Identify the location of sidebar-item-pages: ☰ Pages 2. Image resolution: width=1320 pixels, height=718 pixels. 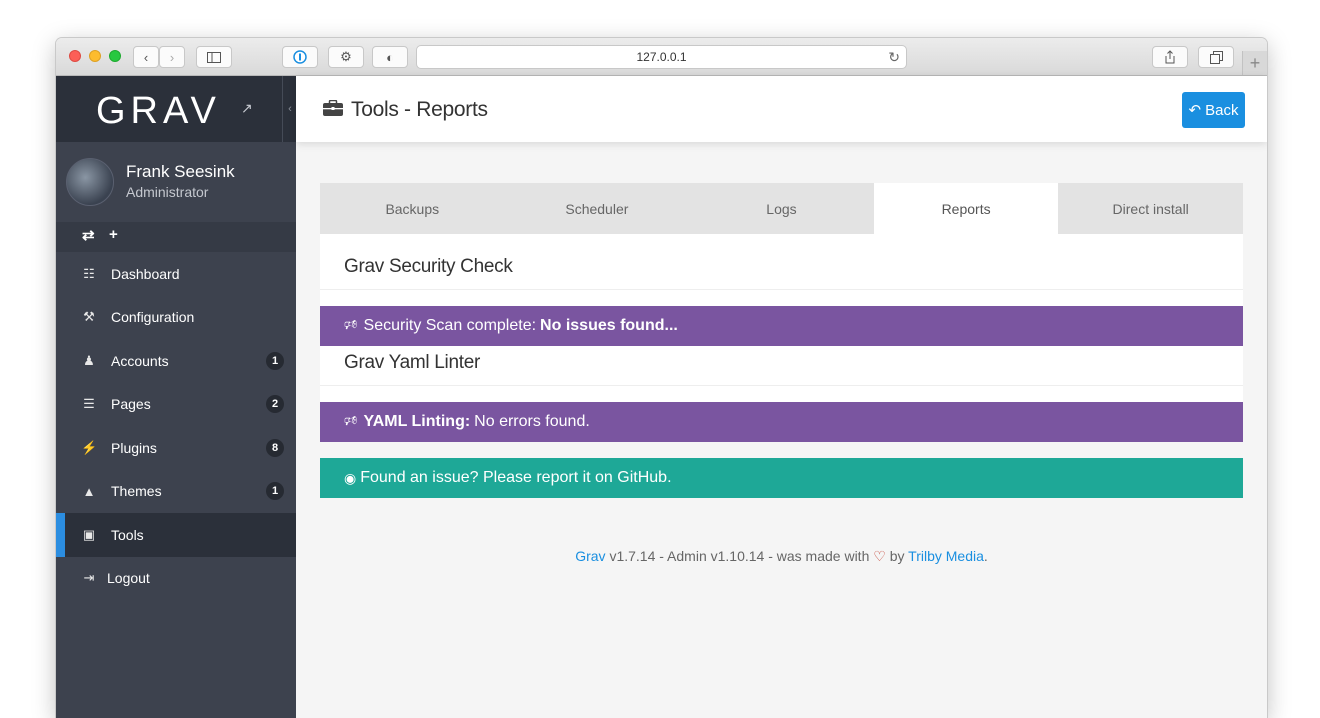
(176, 405).